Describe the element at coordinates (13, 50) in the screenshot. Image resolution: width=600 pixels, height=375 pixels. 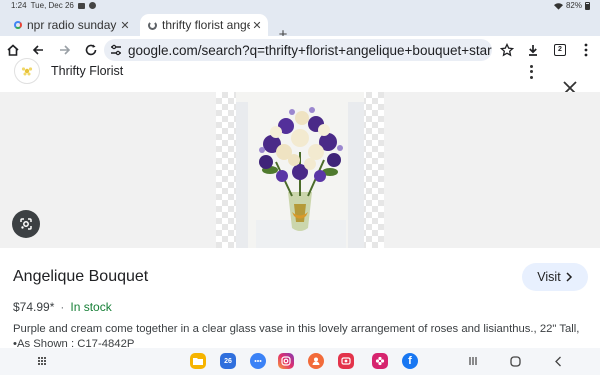
I see `home-icon` at that location.